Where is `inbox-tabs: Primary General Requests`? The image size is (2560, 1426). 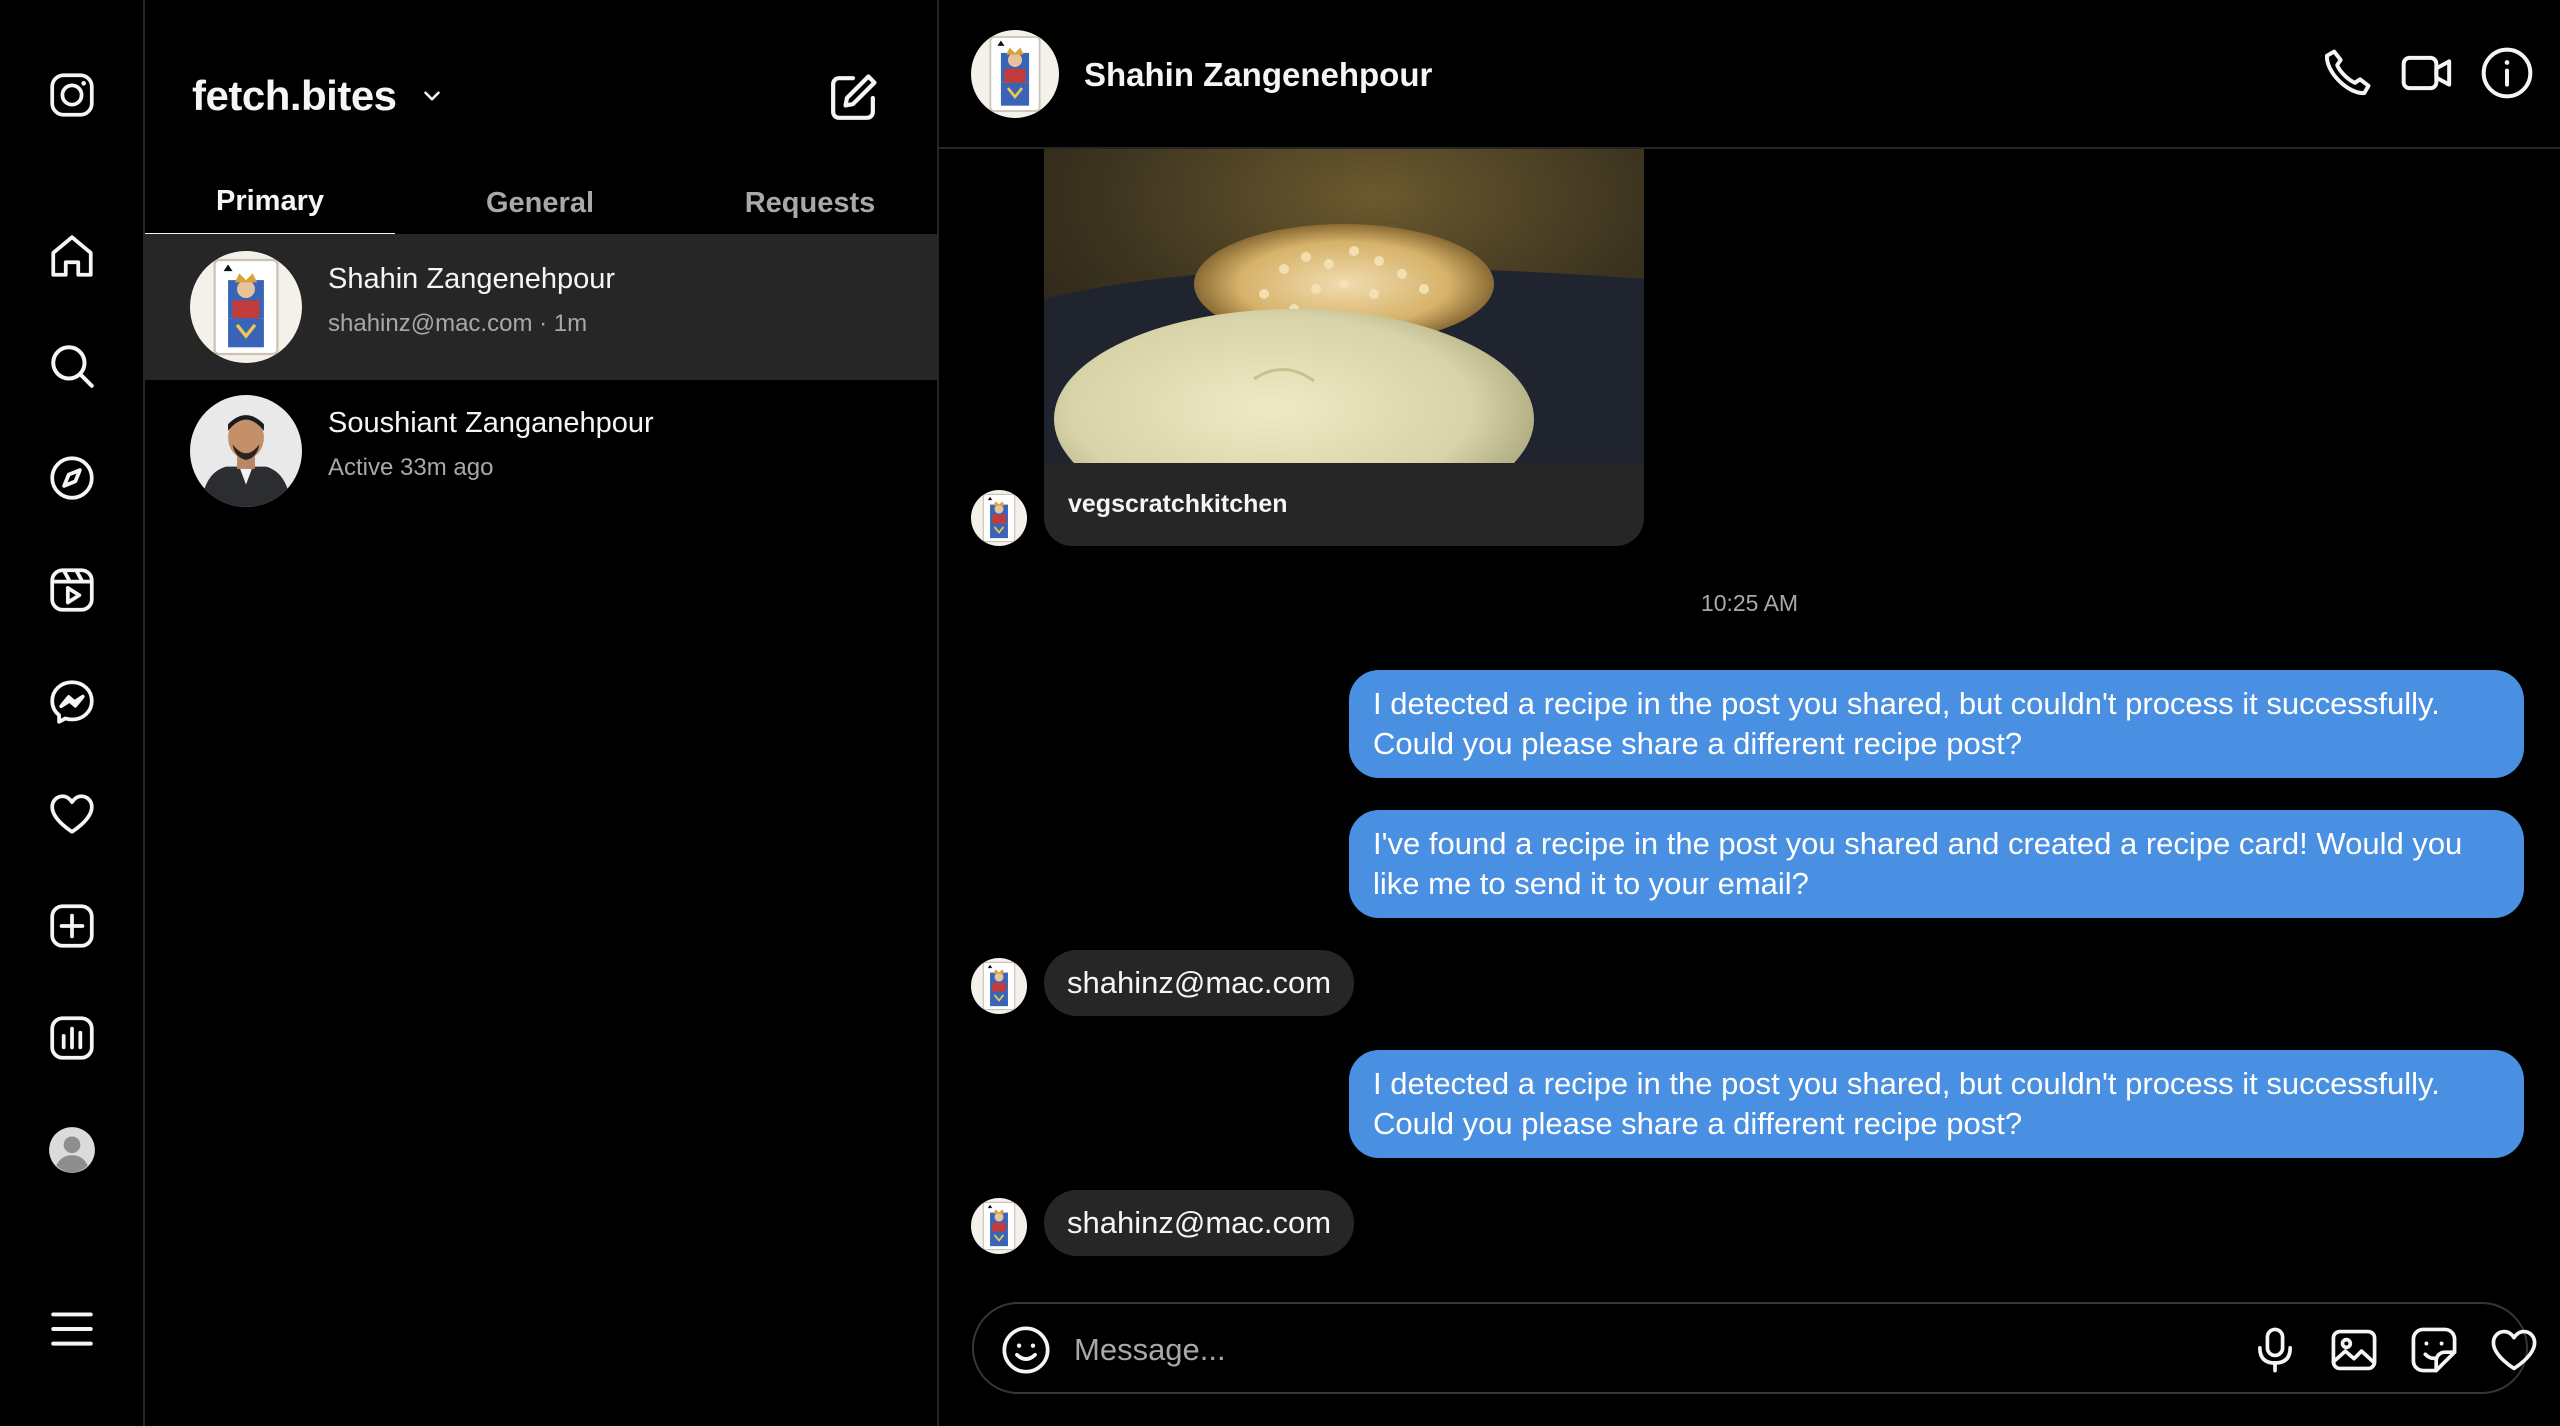
inbox-tabs: Primary General Requests is located at coordinates (542, 203).